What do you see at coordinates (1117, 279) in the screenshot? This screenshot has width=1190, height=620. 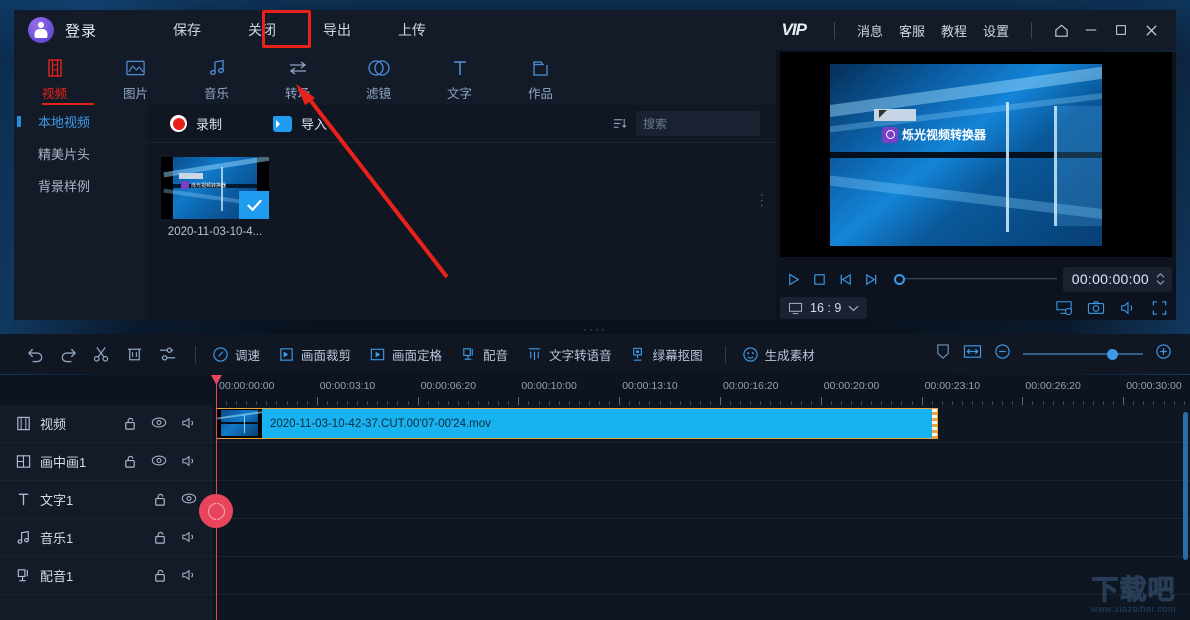 I see `timecode-box: 00:00:00:00` at bounding box center [1117, 279].